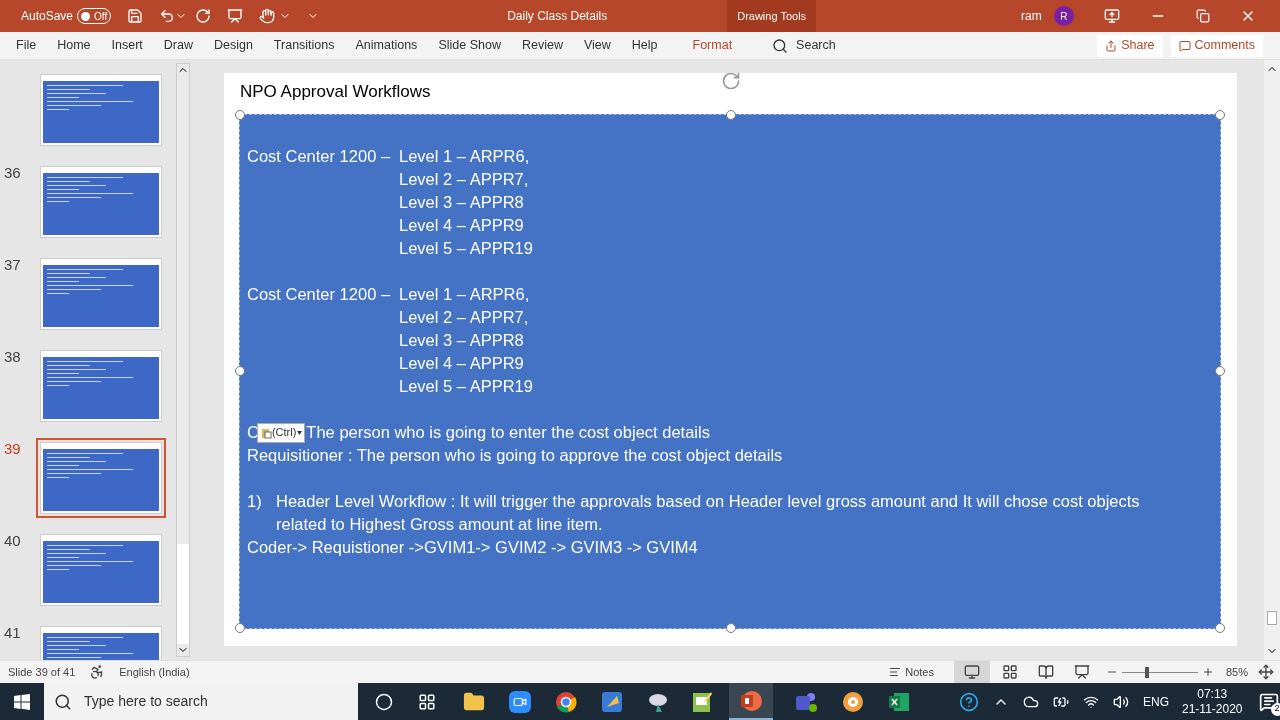 The image size is (1280, 720). Describe the element at coordinates (612, 701) in the screenshot. I see `app-icon` at that location.